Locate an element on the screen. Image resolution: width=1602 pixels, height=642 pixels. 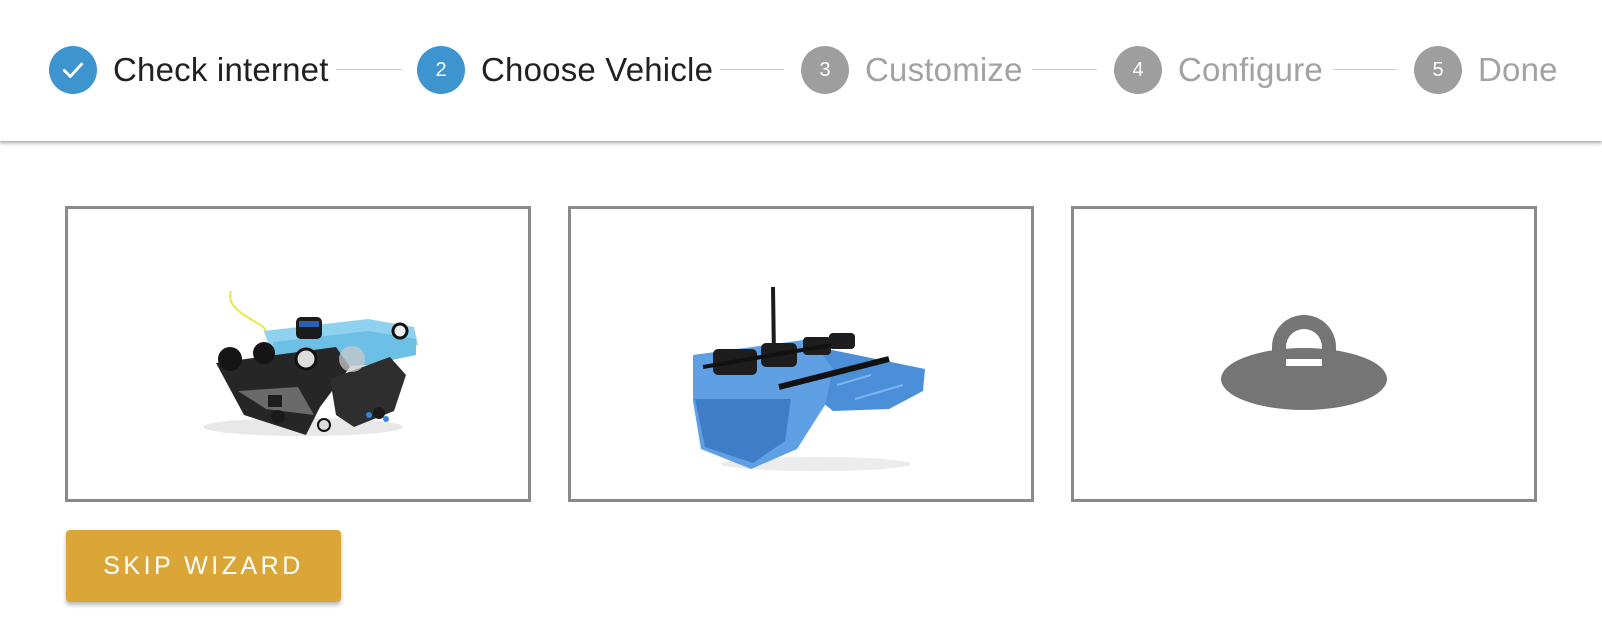
step-5-label: Done is located at coordinates (1518, 69).